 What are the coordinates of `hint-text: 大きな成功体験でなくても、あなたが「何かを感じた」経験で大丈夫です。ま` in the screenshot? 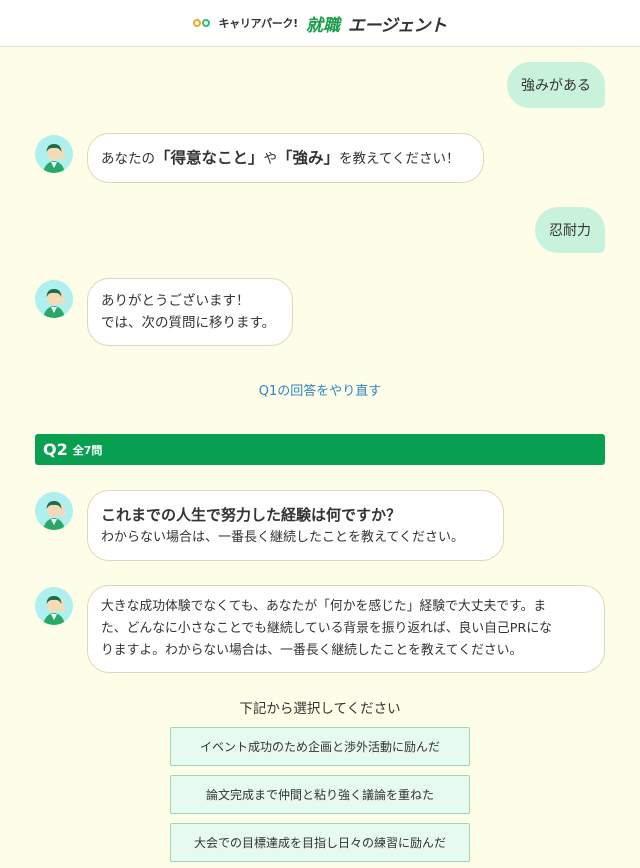 It's located at (324, 606).